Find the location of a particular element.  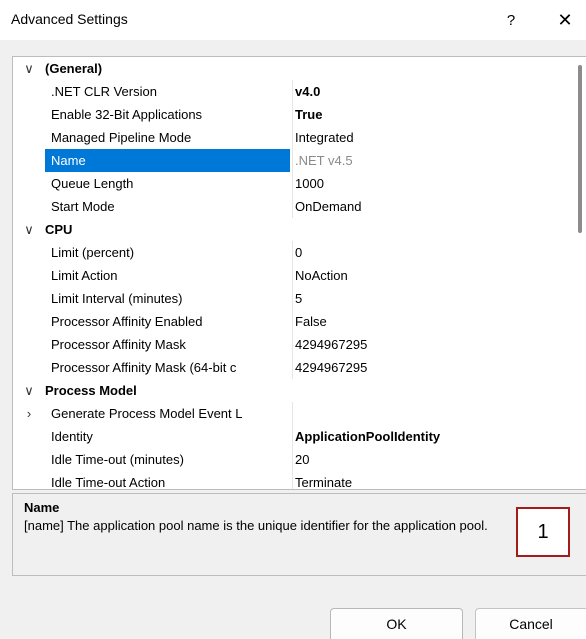

property-value: False is located at coordinates (434, 321).